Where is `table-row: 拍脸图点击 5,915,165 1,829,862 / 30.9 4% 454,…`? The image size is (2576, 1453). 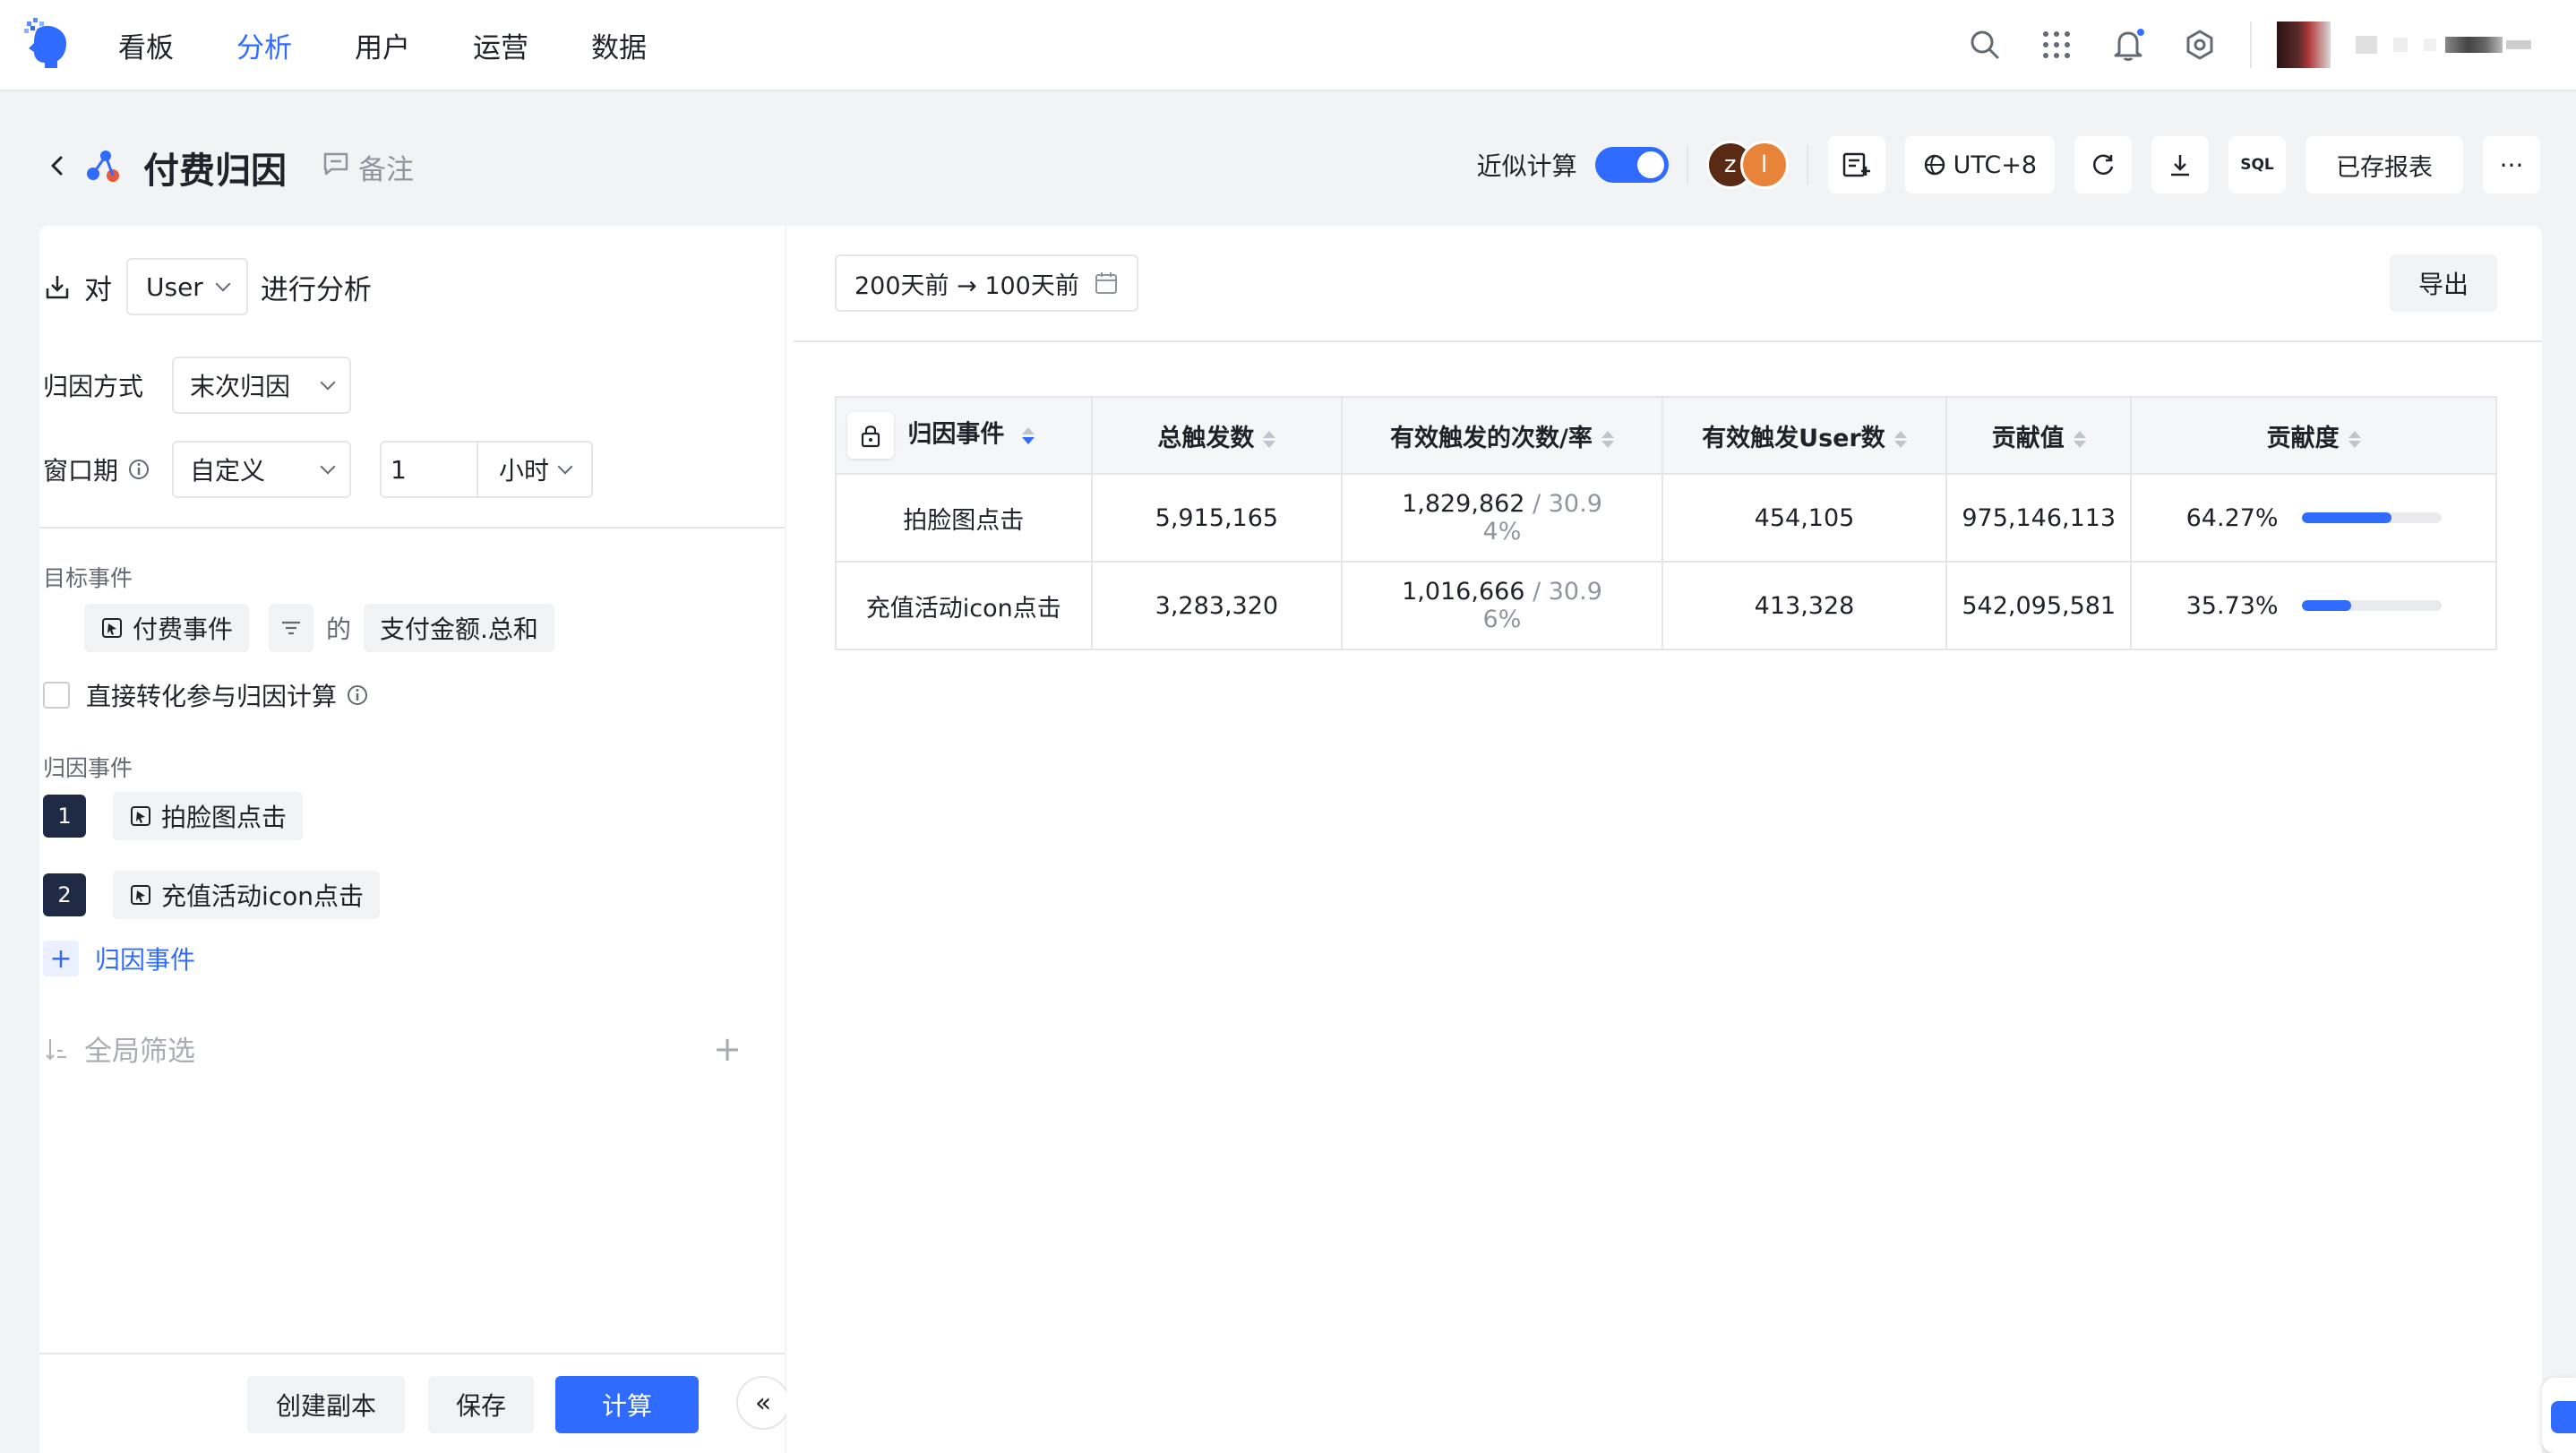
table-row: 拍脸图点击 5,915,165 1,829,862 / 30.9 4% 454,… is located at coordinates (1666, 518).